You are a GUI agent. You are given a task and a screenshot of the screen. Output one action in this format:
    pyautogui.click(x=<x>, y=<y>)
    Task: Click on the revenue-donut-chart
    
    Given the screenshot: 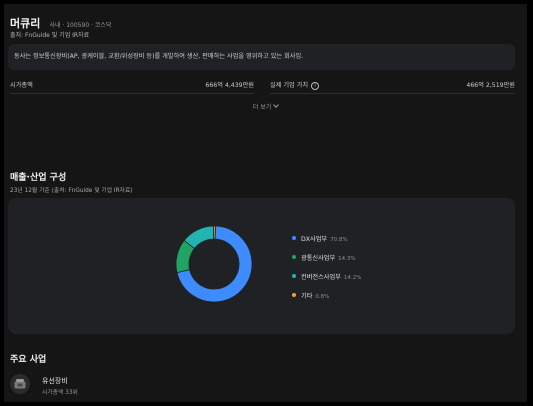 What is the action you would take?
    pyautogui.click(x=214, y=264)
    